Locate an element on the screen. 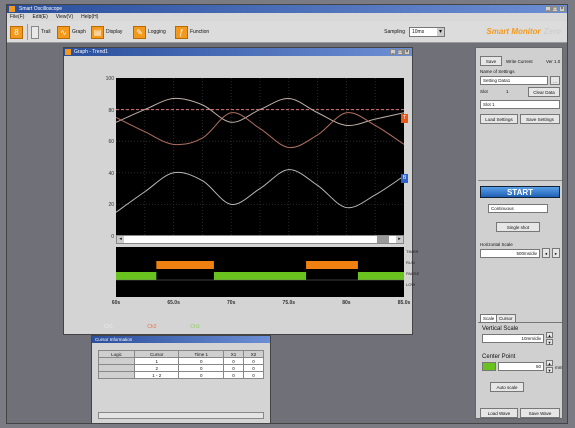 This screenshot has width=575, height=428. single-shot-button: Single shot is located at coordinates (518, 227).